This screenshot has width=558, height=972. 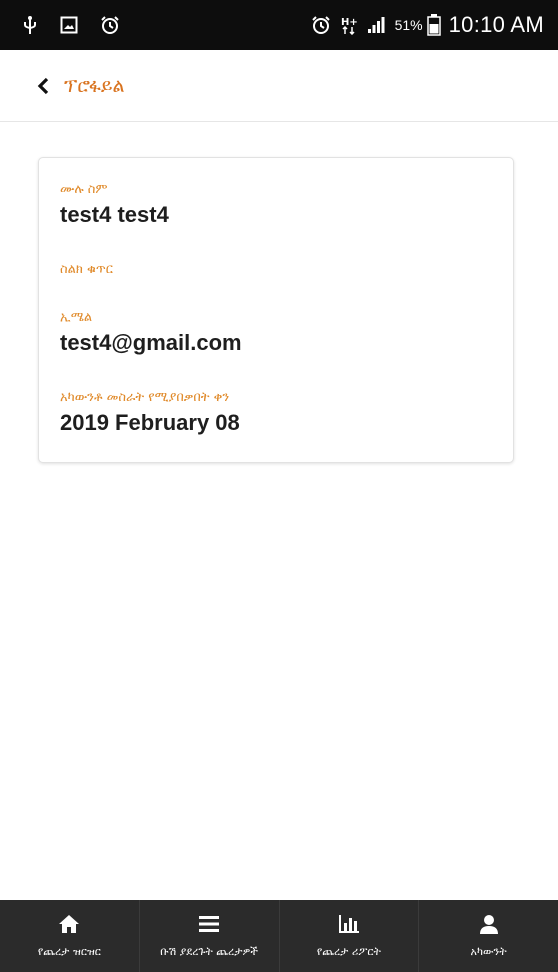 I want to click on gallery-icon, so click(x=69, y=25).